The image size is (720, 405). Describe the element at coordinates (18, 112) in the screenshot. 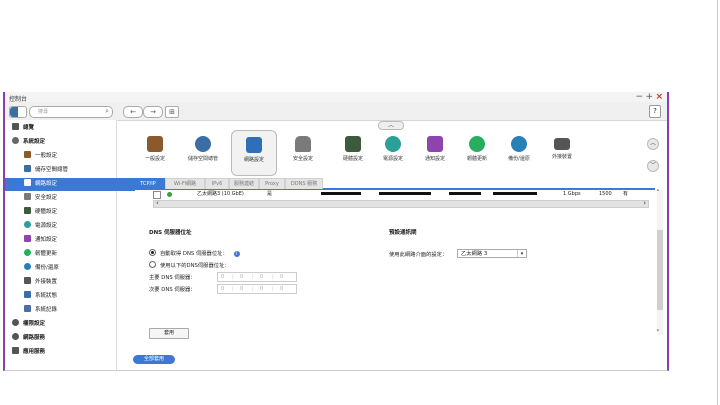

I see `view-toggle-button` at that location.